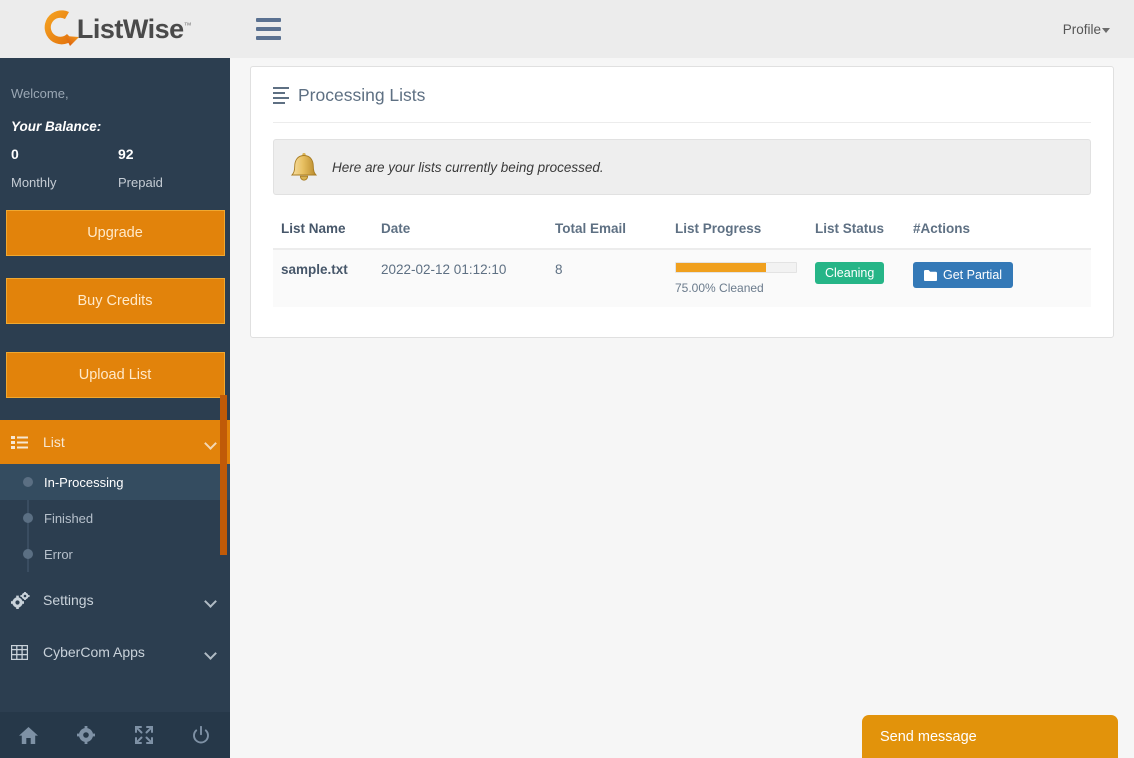  Describe the element at coordinates (223, 475) in the screenshot. I see `sidebar-scrollbar` at that location.